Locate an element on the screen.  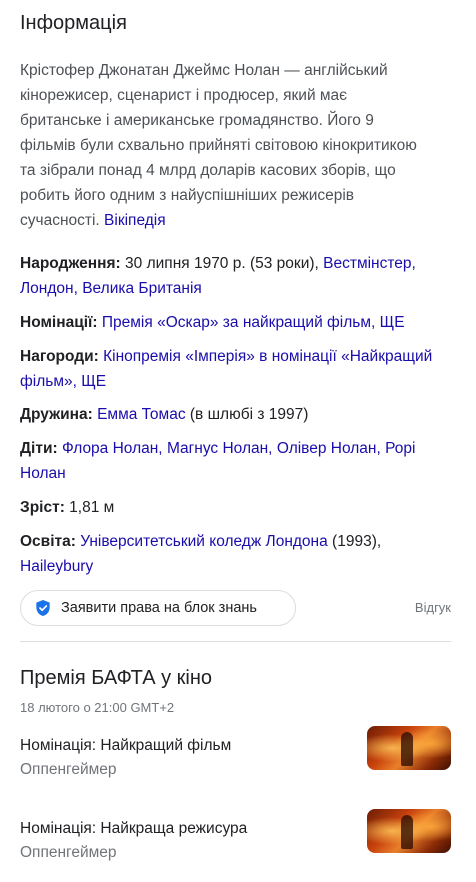
fact-label: Зріст: is located at coordinates (42, 507).